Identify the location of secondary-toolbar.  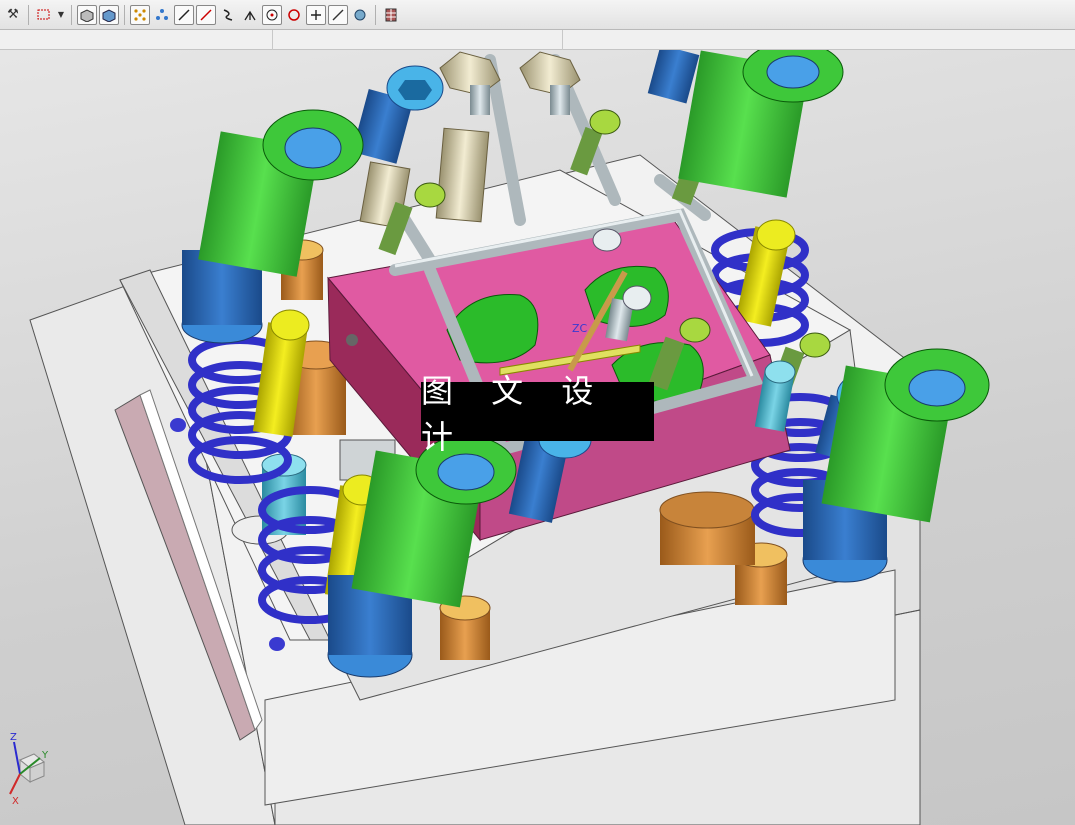
(537, 40).